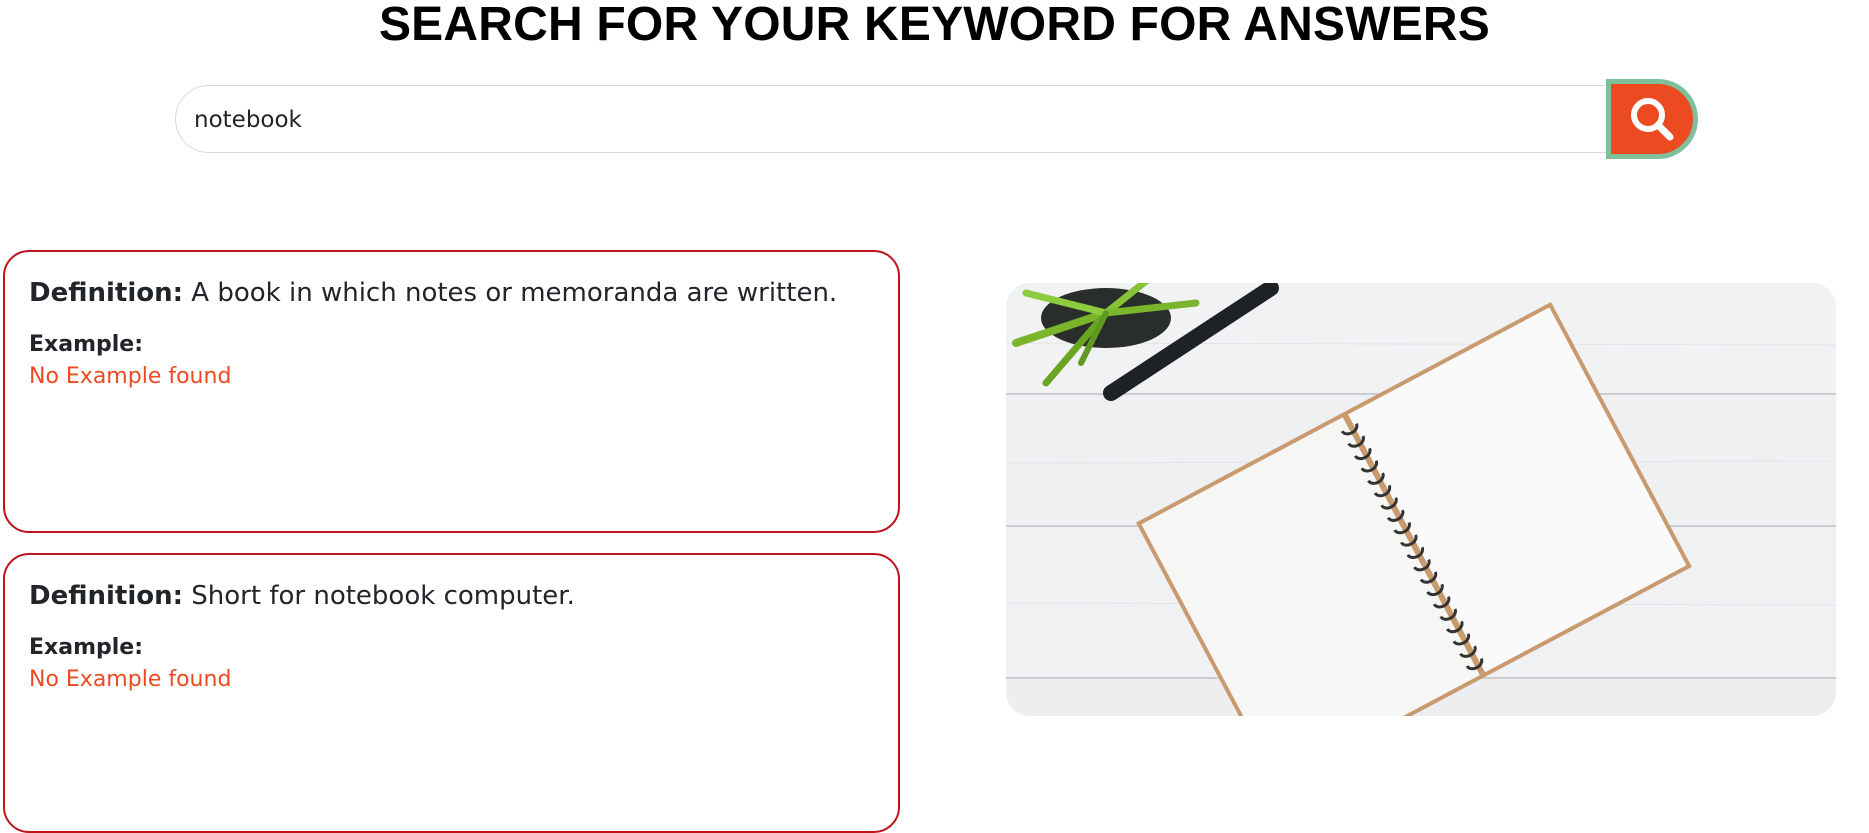 Image resolution: width=1869 pixels, height=833 pixels. I want to click on definition-text: Short for notebook computer., so click(383, 596).